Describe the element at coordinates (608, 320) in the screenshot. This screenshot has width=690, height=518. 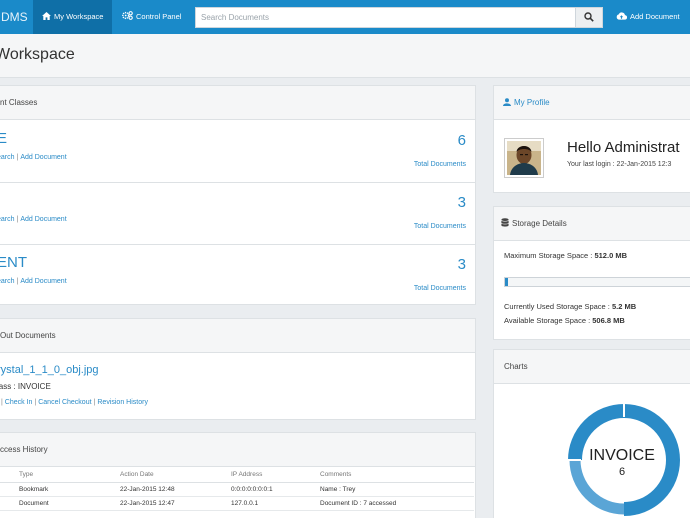
I see `available-storage-value: 506.8 MB` at that location.